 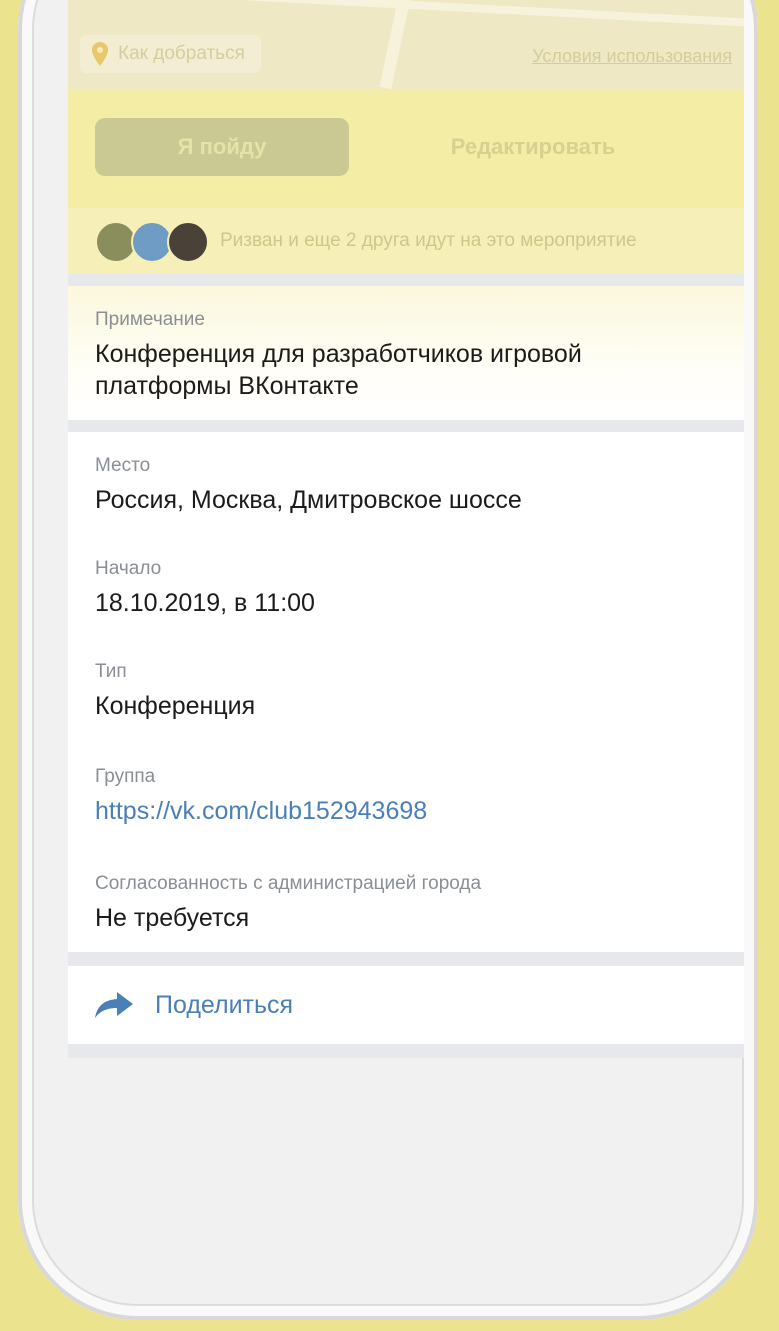 What do you see at coordinates (128, 568) in the screenshot?
I see `start-label: Начало` at bounding box center [128, 568].